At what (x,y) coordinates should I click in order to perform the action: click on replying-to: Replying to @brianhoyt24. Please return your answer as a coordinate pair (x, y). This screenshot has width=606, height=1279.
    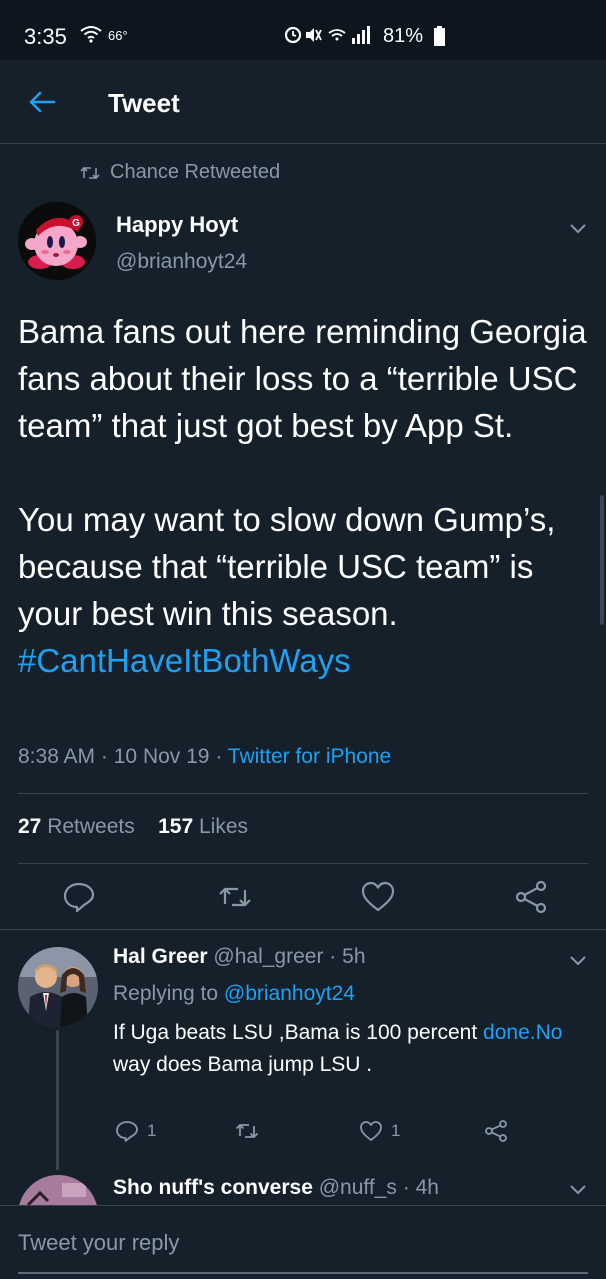
    Looking at the image, I should click on (234, 994).